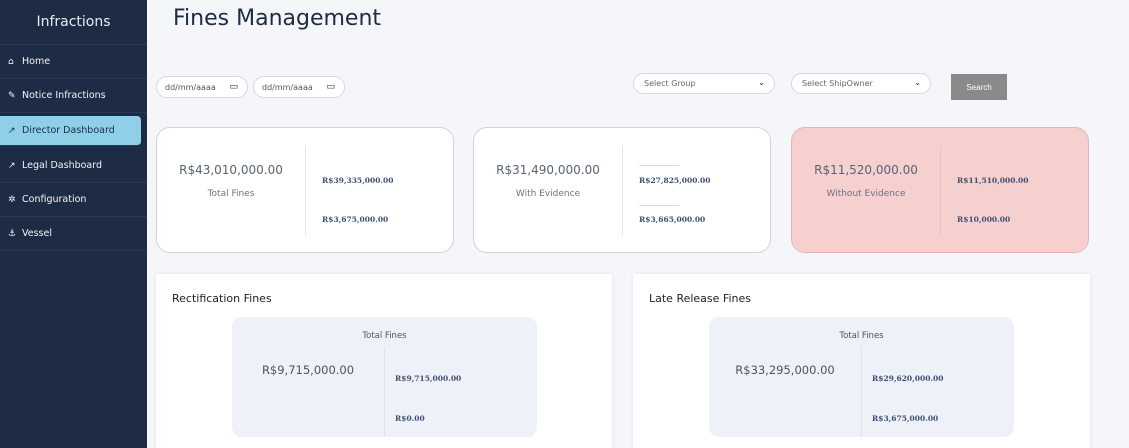  Describe the element at coordinates (866, 194) in the screenshot. I see `card-label: Without Evidence` at that location.